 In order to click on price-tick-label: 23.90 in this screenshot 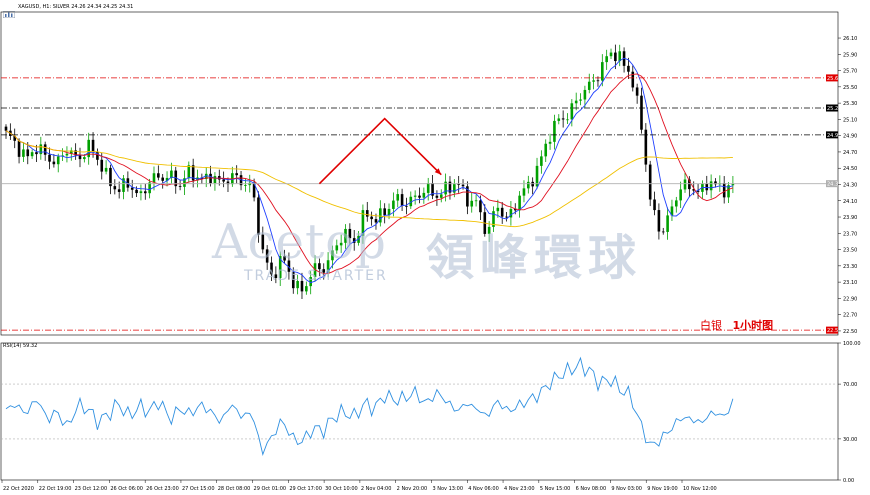, I will do `click(850, 218)`.